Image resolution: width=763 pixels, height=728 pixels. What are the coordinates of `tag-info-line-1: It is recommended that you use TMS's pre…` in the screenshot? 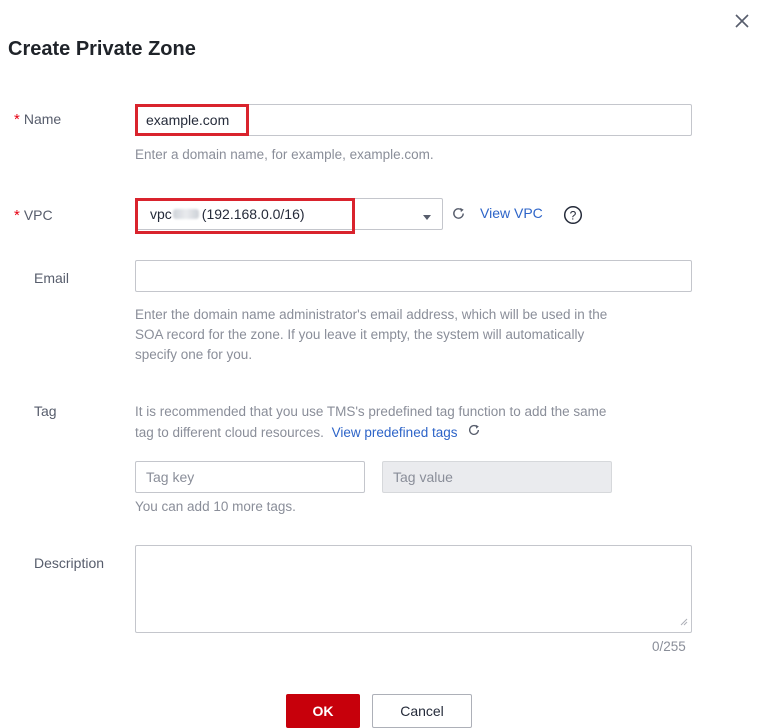 It's located at (371, 411).